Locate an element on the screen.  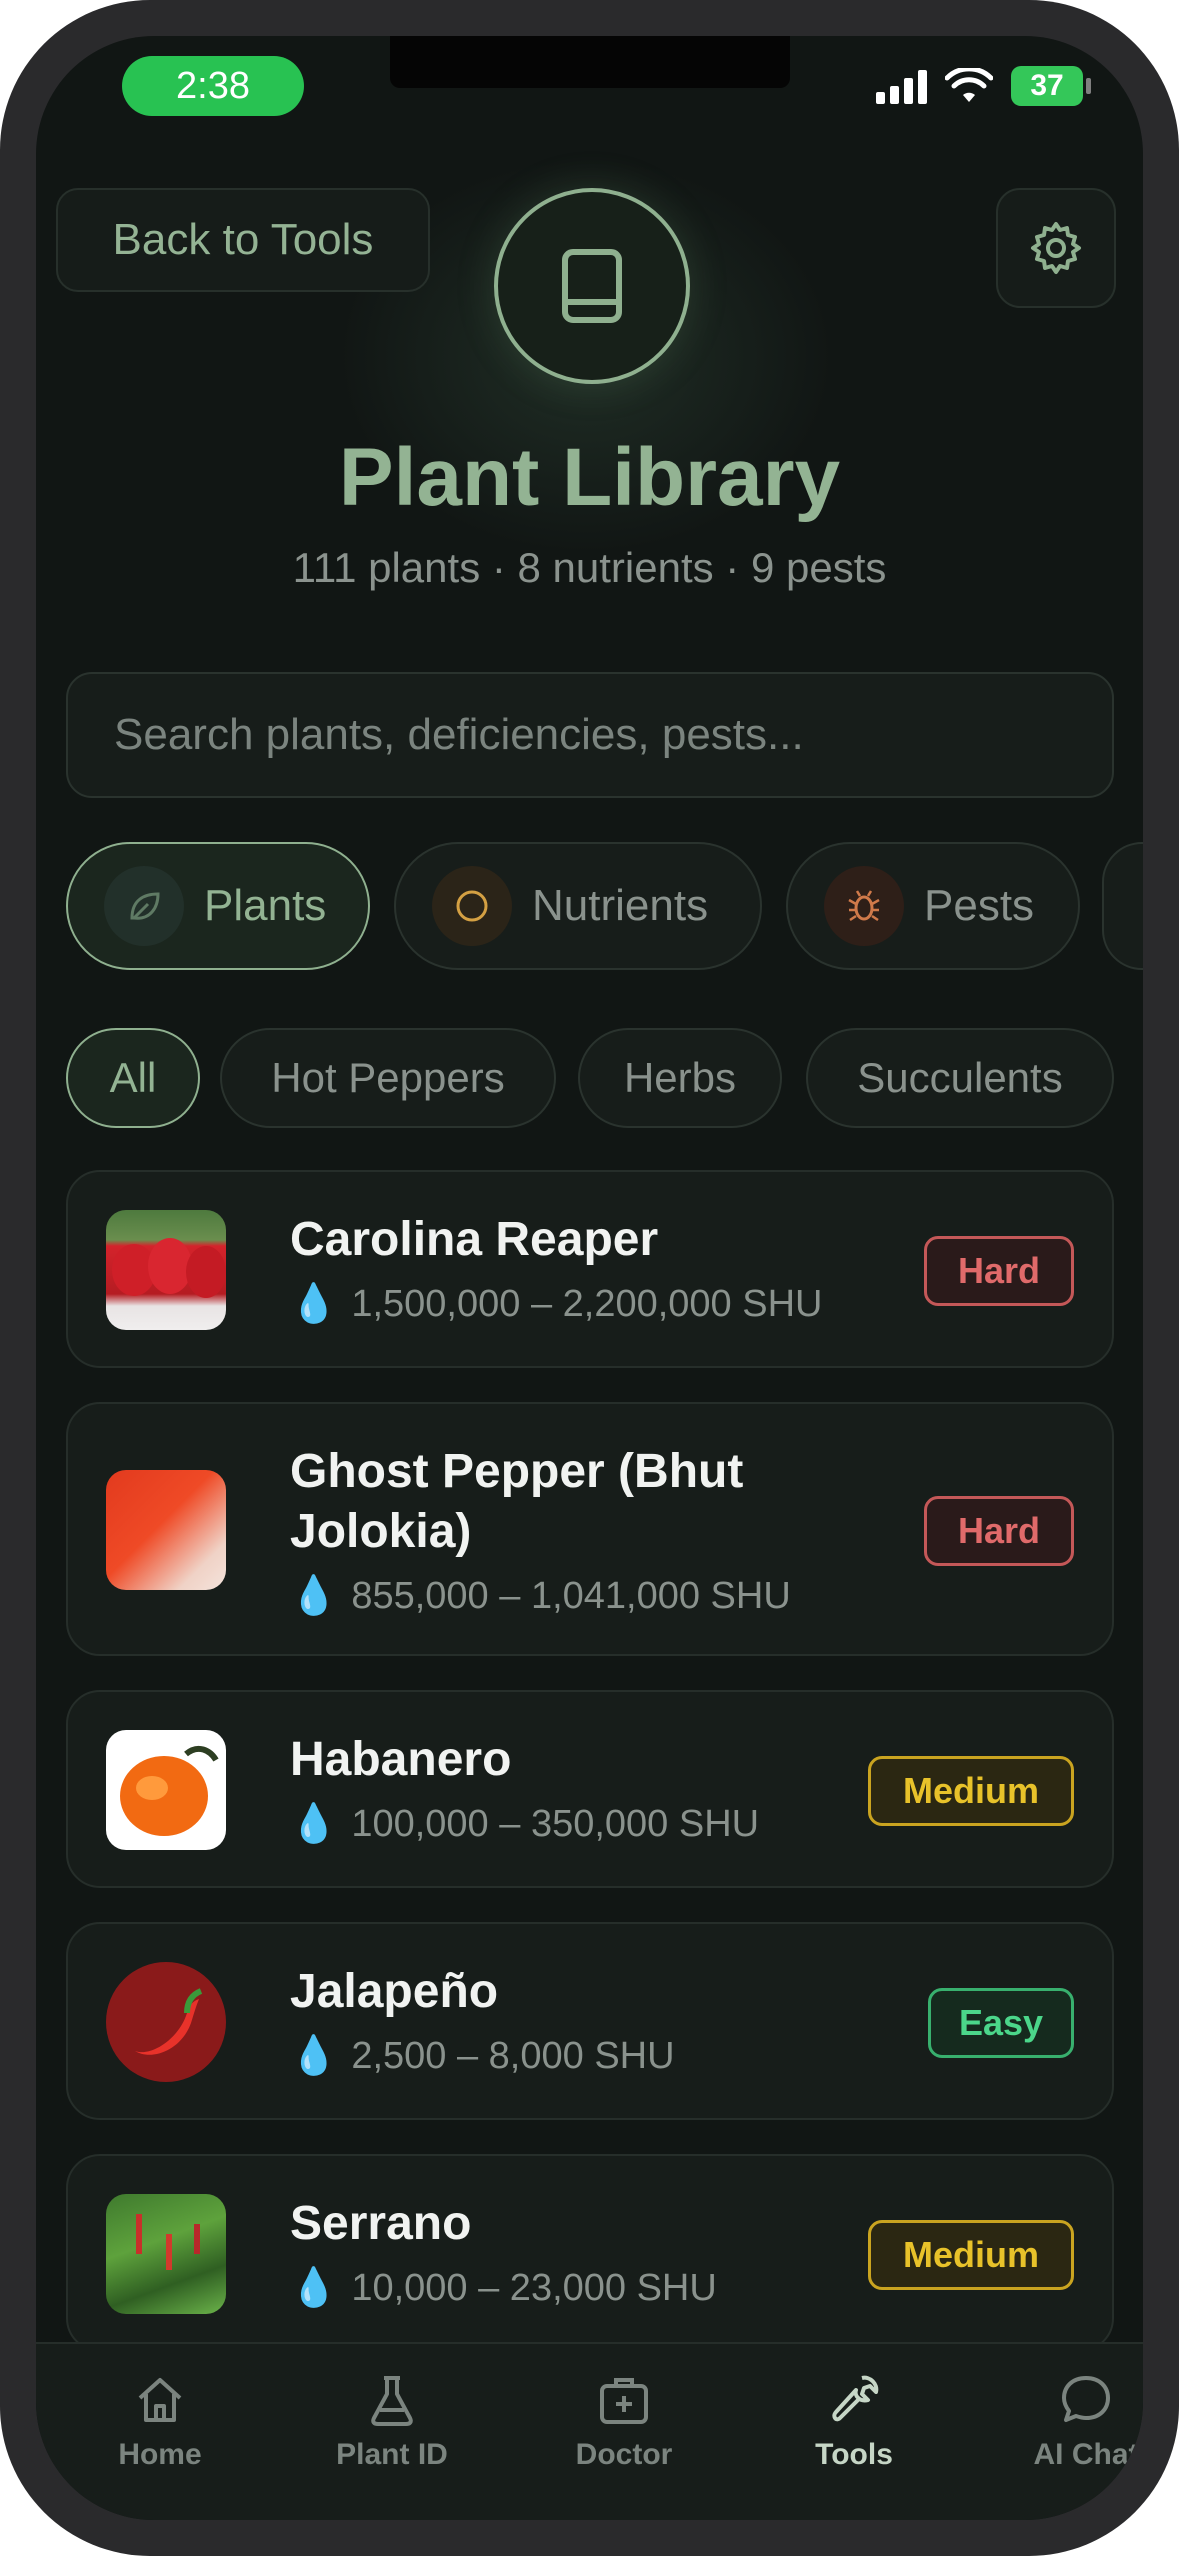
chat-icon is located at coordinates (1086, 2399).